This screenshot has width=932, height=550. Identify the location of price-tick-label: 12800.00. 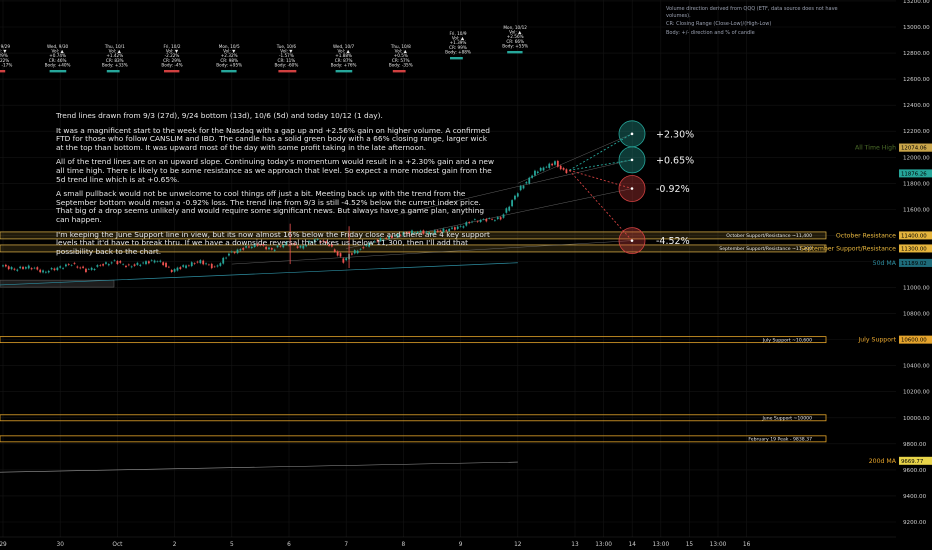
(916, 54).